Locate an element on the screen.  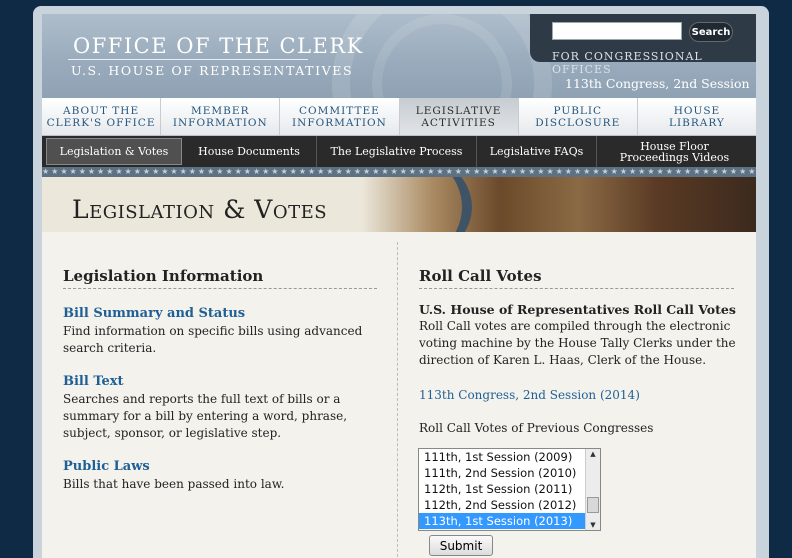
nav-label: Activities is located at coordinates (458, 123).